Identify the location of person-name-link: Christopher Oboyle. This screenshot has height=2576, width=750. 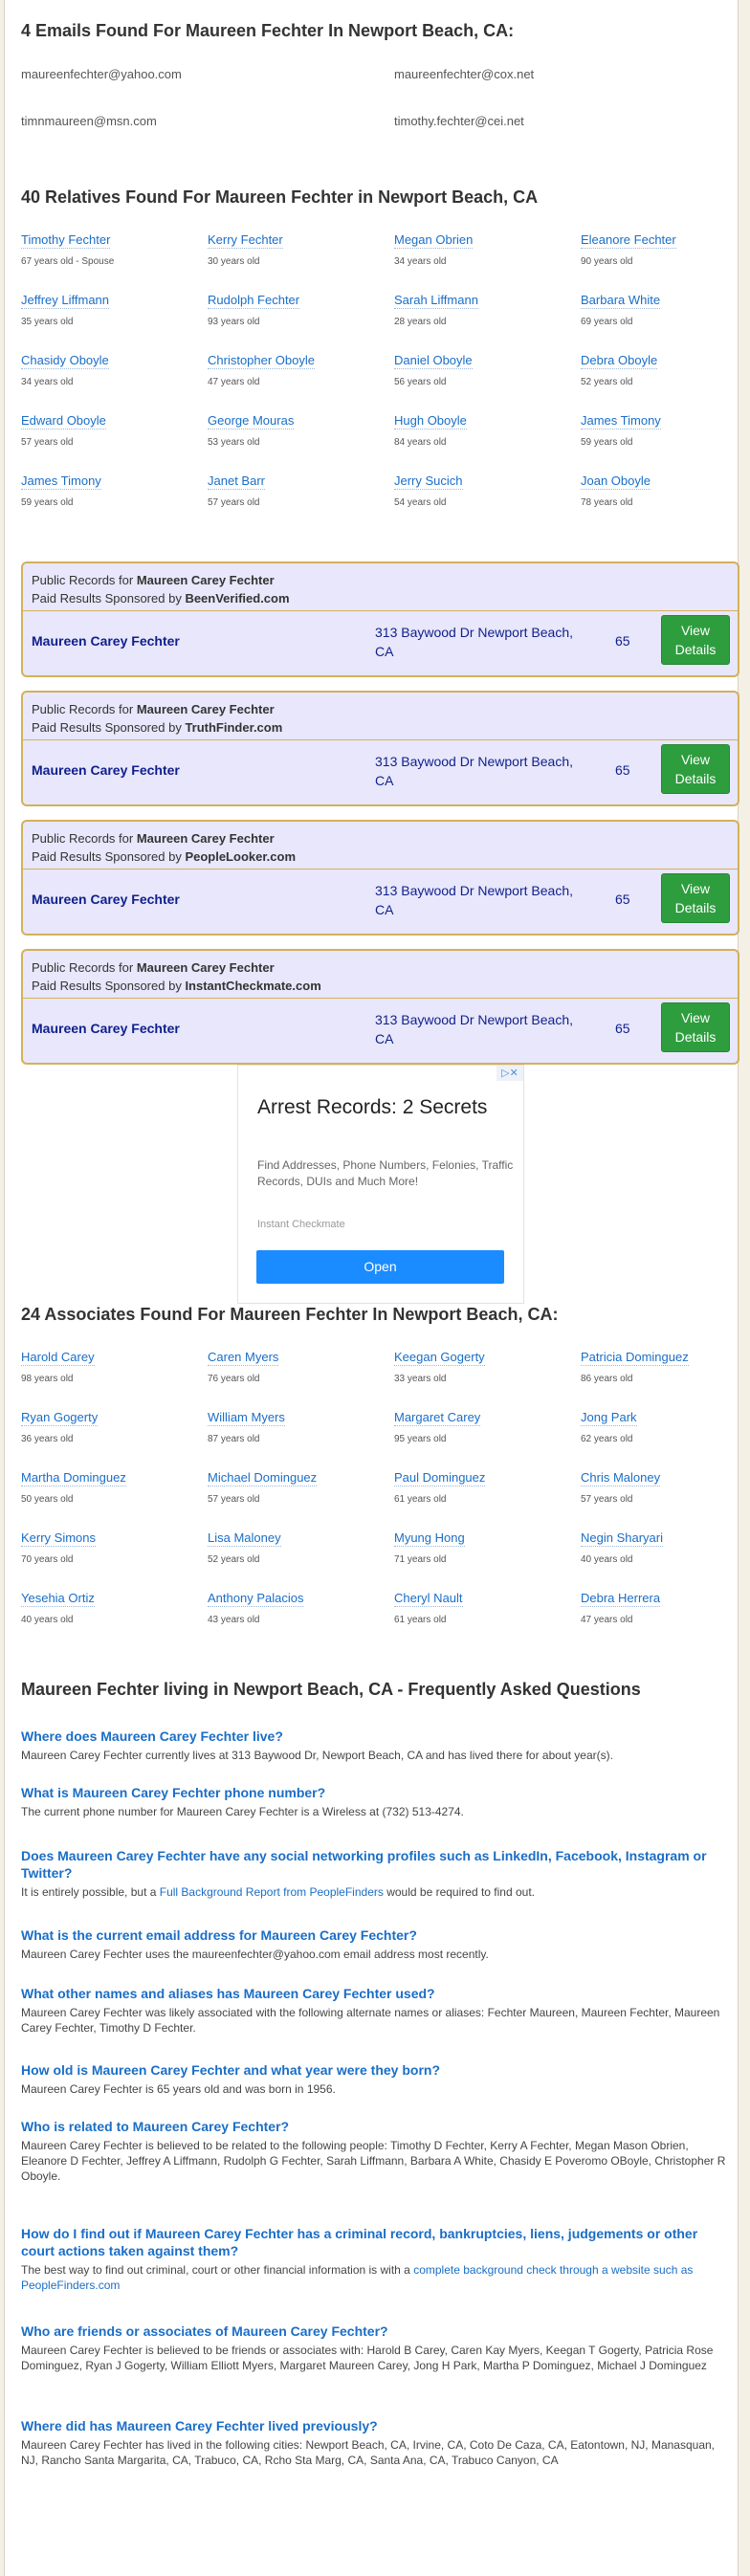
(261, 361).